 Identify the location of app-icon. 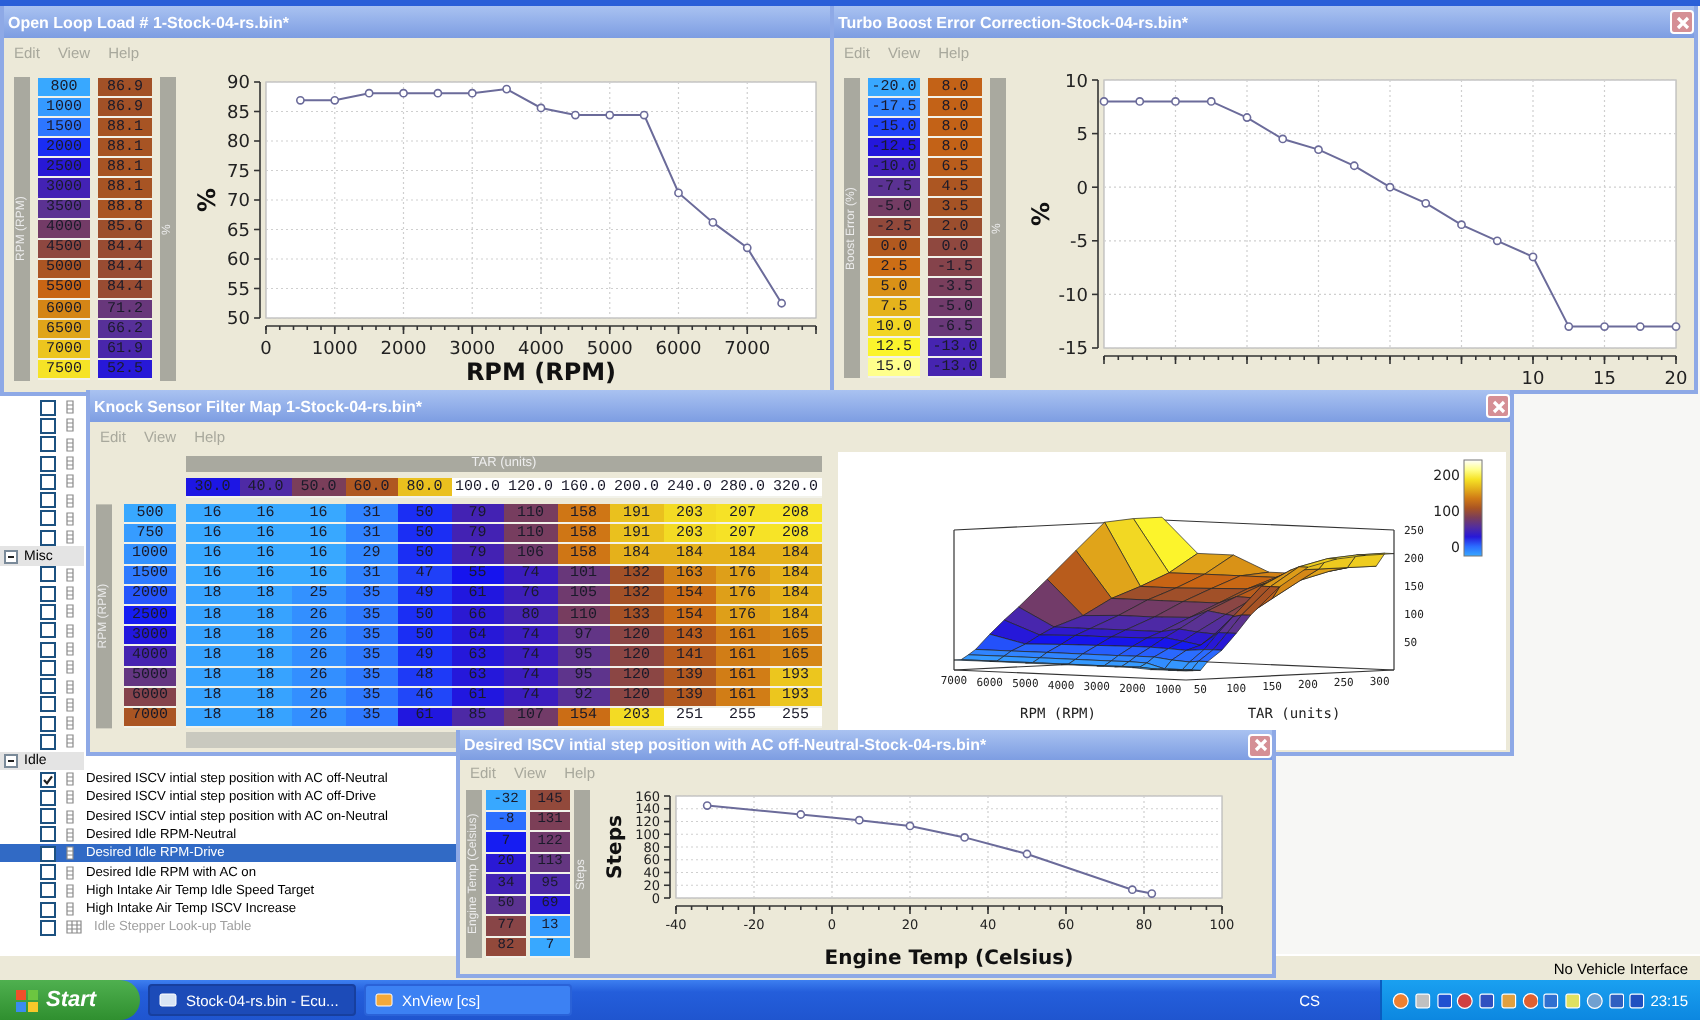
(168, 1000).